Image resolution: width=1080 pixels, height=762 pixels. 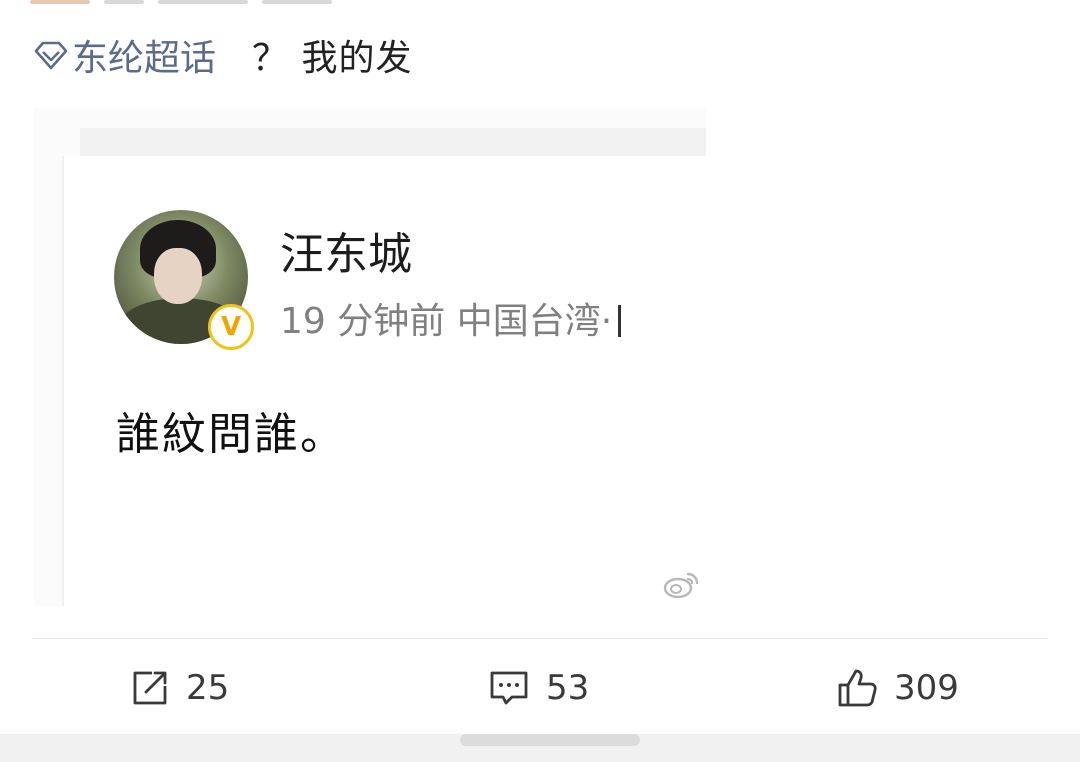 I want to click on post-text: ？ 我的发, so click(x=332, y=58).